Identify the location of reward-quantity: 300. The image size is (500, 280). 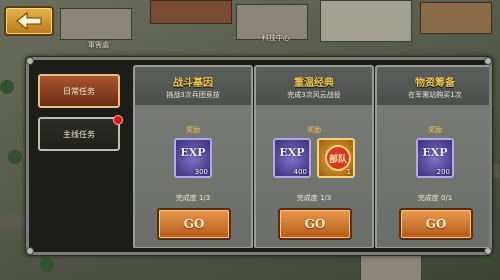
(201, 172).